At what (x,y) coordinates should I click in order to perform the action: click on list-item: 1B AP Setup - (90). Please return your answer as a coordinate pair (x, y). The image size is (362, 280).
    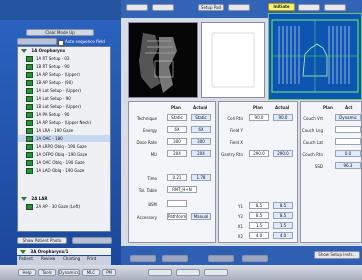
    Looking at the image, I should click on (64, 82).